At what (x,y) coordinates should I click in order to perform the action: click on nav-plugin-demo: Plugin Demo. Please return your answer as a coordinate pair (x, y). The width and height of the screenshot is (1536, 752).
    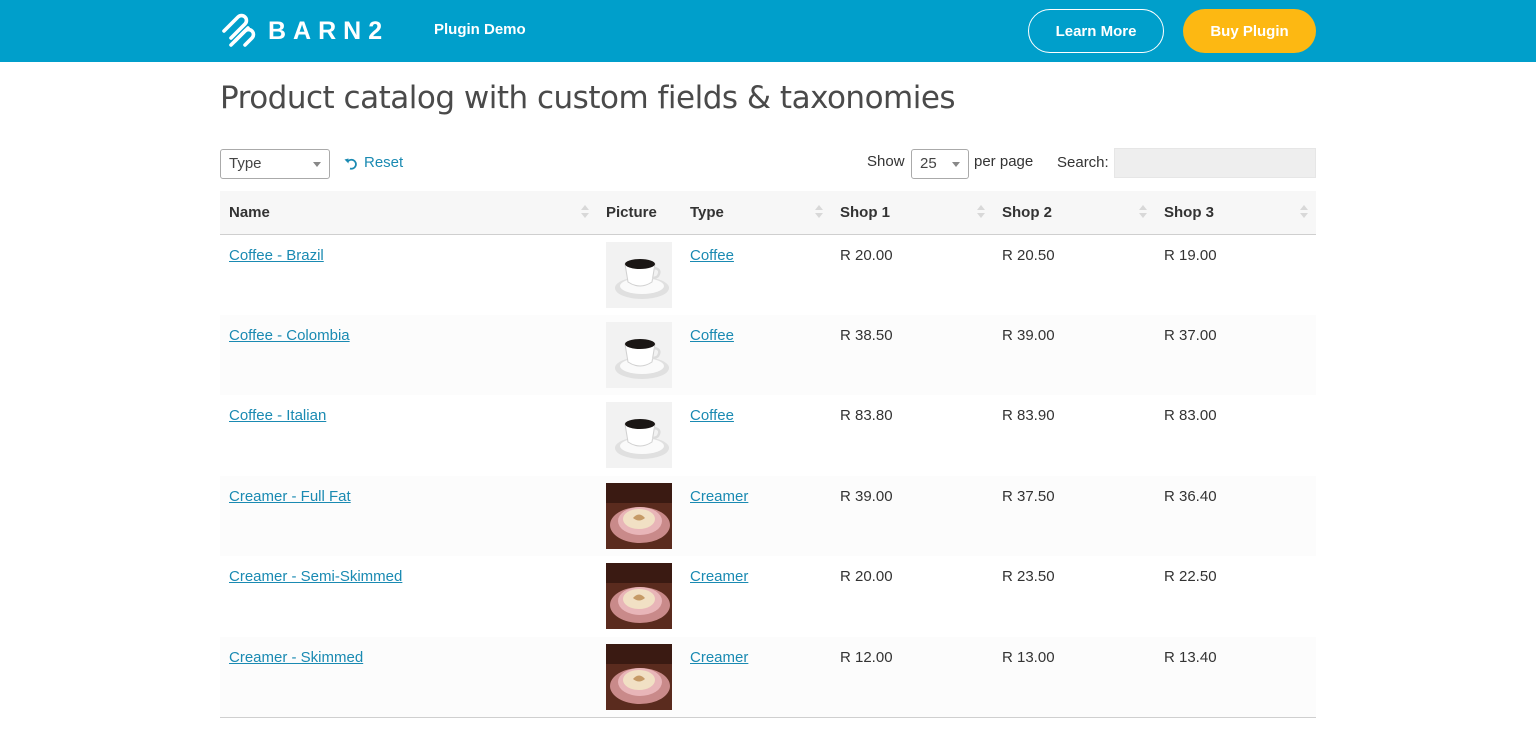
    Looking at the image, I should click on (480, 29).